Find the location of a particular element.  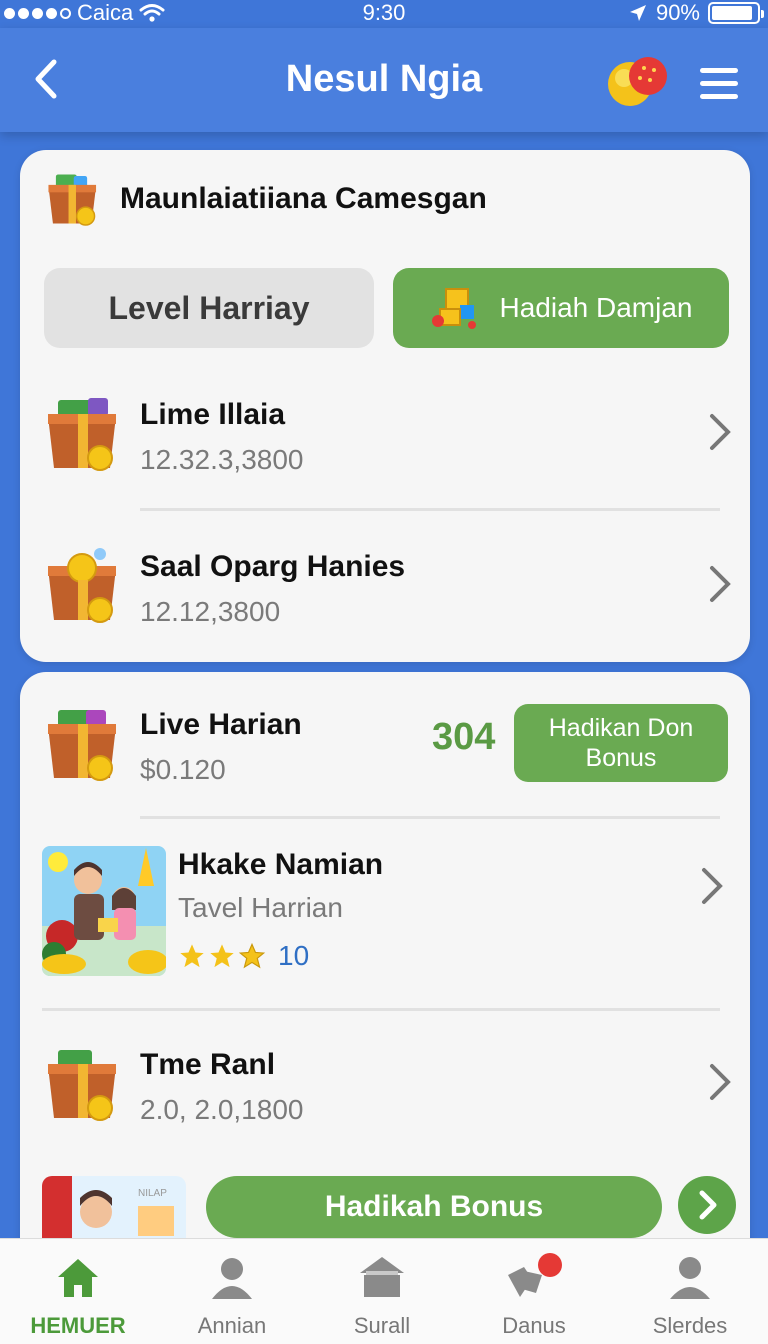

tab-hemuer: HEMUER is located at coordinates (78, 1296).